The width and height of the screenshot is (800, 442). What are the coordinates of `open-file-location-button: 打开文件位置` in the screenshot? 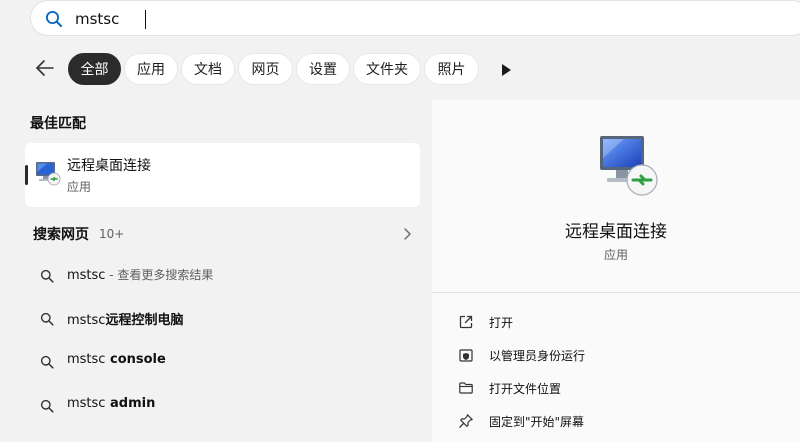 It's located at (618, 388).